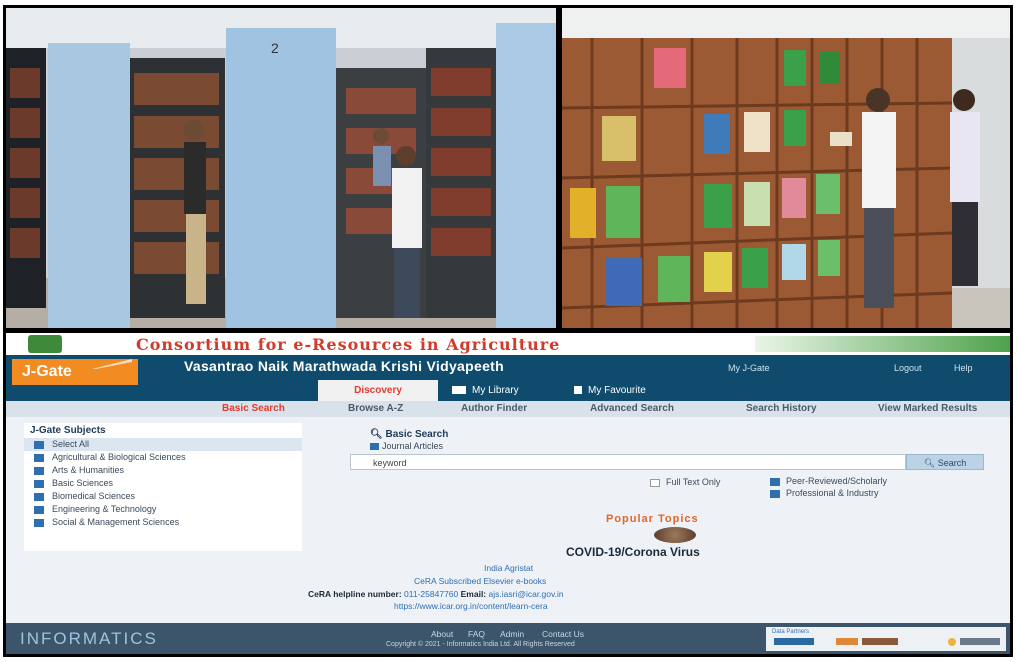 Image resolution: width=1018 pixels, height=662 pixels. I want to click on professional-option: Professional & Industry, so click(824, 493).